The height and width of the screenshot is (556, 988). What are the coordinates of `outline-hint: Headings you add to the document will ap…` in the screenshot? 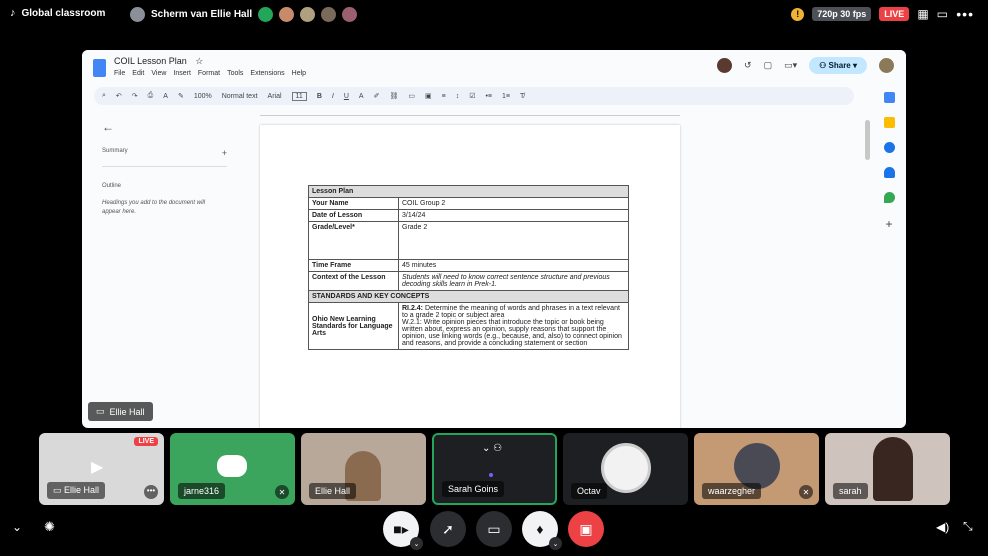 It's located at (154, 207).